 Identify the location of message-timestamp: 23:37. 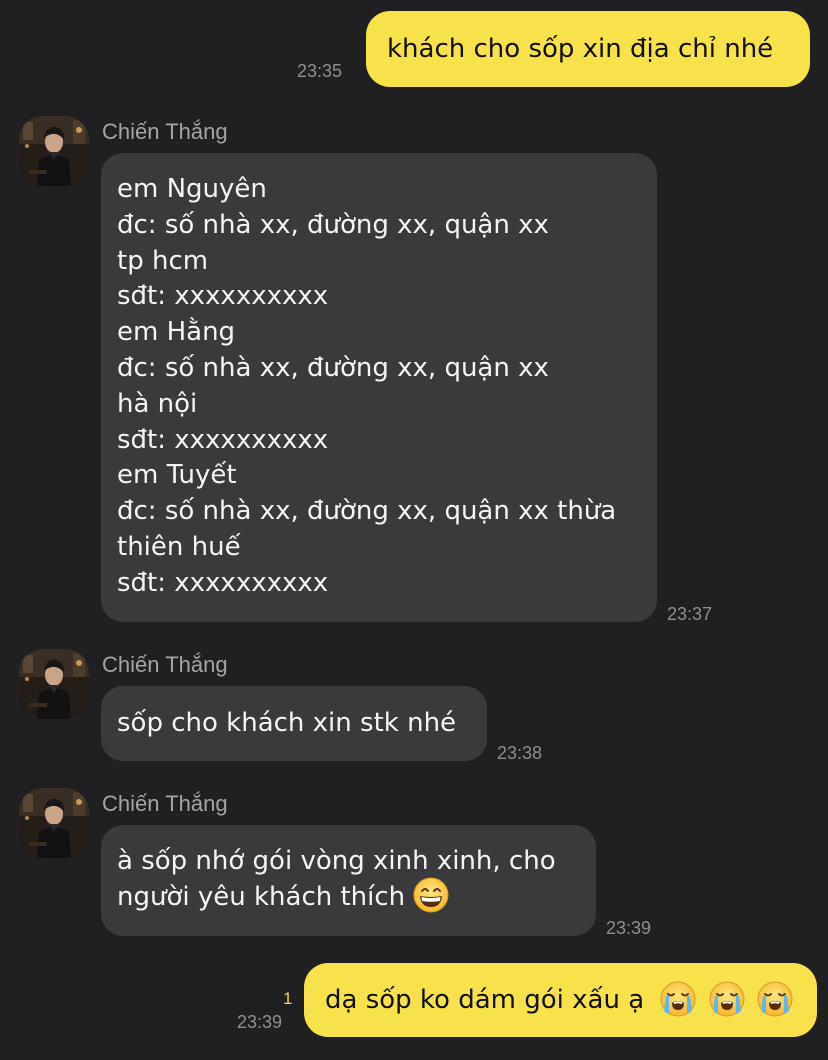
(690, 614).